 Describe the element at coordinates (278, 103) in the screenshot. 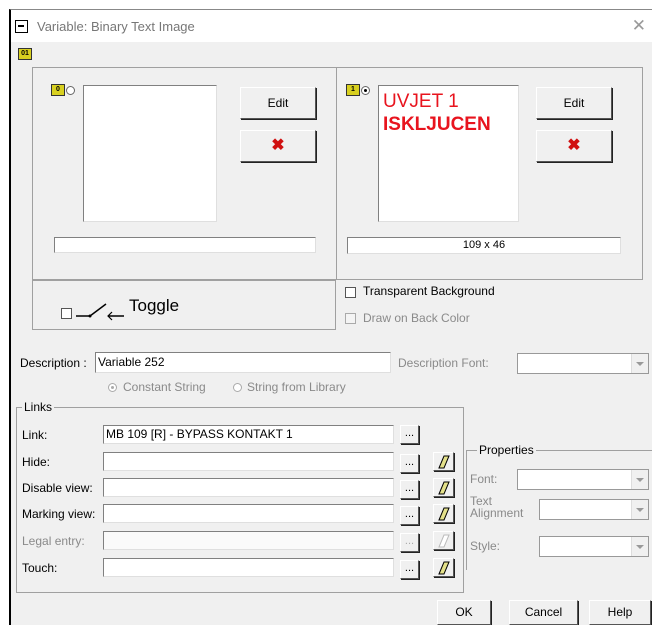

I see `state-0-edit-button: Edit` at that location.